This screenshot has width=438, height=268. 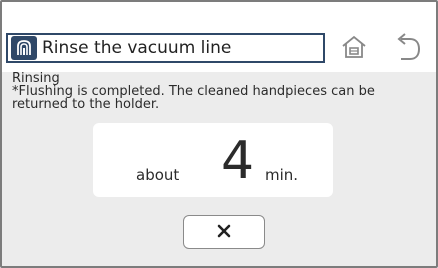 I want to click on back-arrow-icon, so click(x=408, y=49).